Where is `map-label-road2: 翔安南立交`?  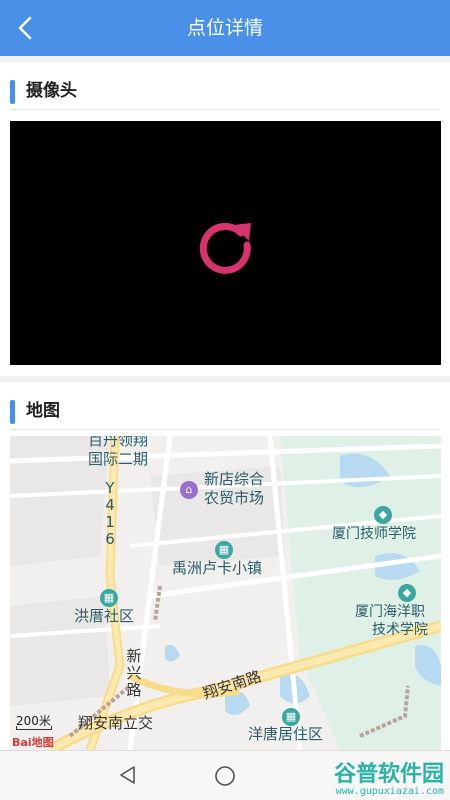 map-label-road2: 翔安南立交 is located at coordinates (116, 723).